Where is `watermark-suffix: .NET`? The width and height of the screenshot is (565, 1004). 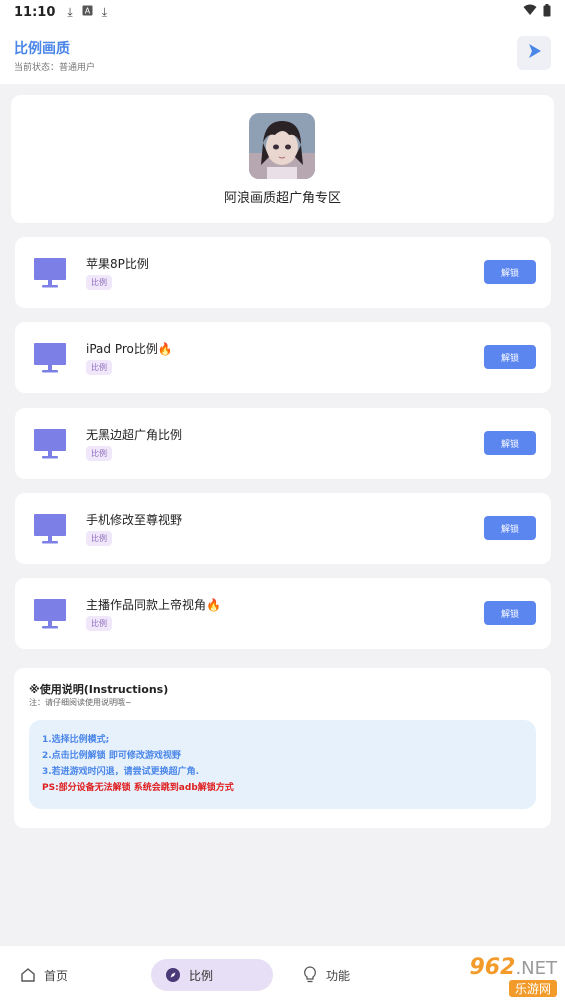
watermark-suffix: .NET is located at coordinates (536, 968).